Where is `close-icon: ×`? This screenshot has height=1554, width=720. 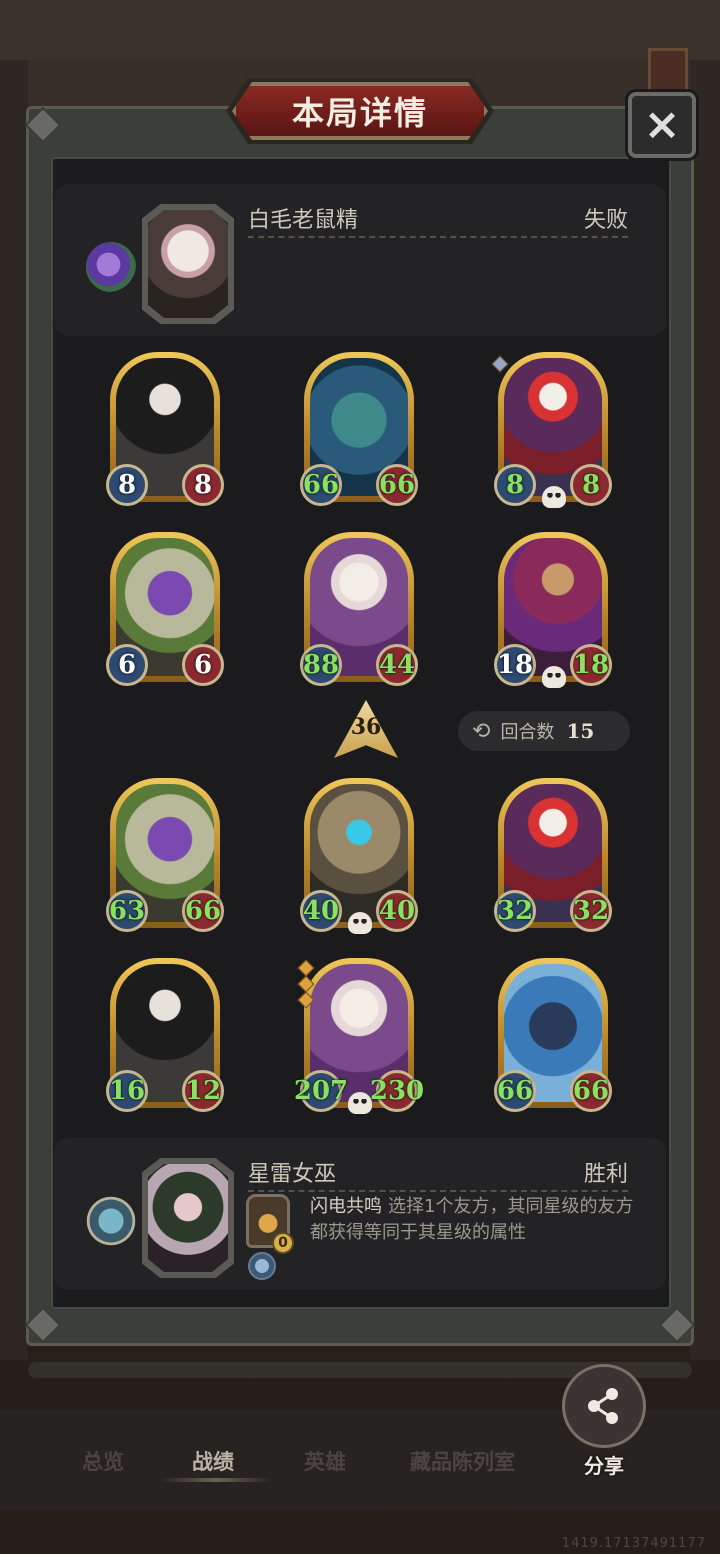 close-icon: × is located at coordinates (662, 124).